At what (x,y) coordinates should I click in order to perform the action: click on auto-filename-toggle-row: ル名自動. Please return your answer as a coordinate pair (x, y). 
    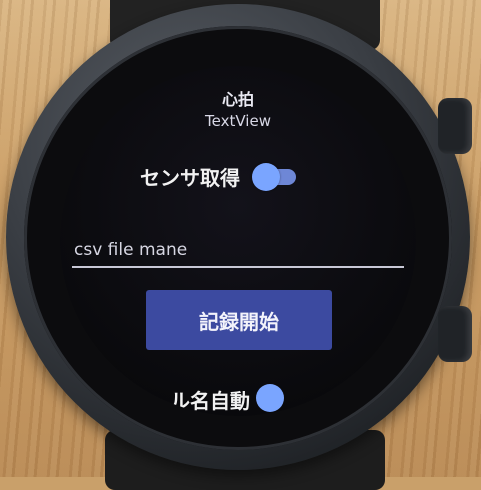
    Looking at the image, I should click on (230, 399).